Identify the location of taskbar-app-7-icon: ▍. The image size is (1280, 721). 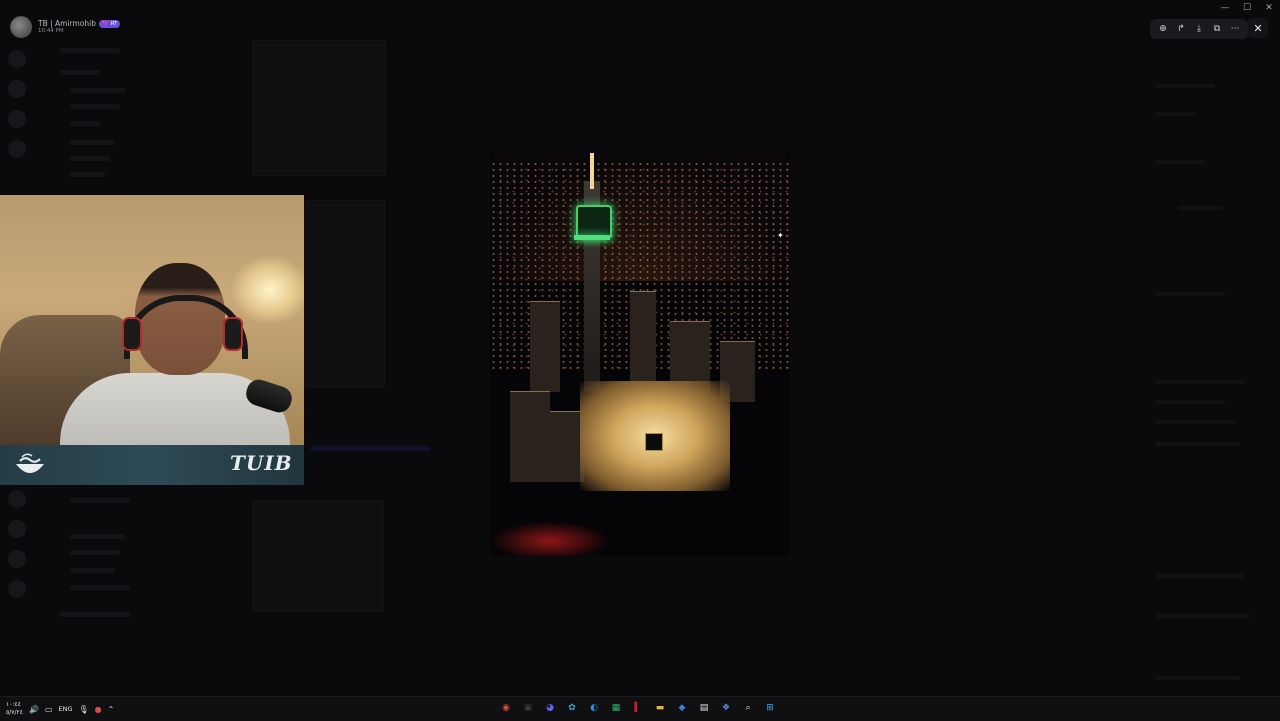
(638, 708).